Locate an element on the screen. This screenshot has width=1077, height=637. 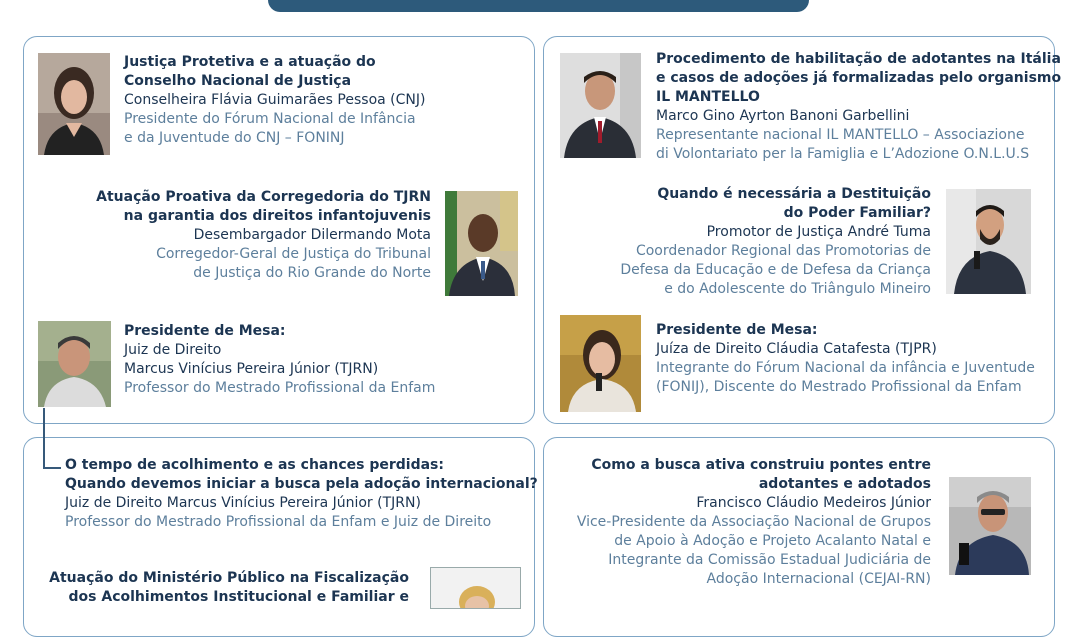
speaker-role-line: e do Adolescente do Triângulo Mineiro is located at coordinates (797, 289).